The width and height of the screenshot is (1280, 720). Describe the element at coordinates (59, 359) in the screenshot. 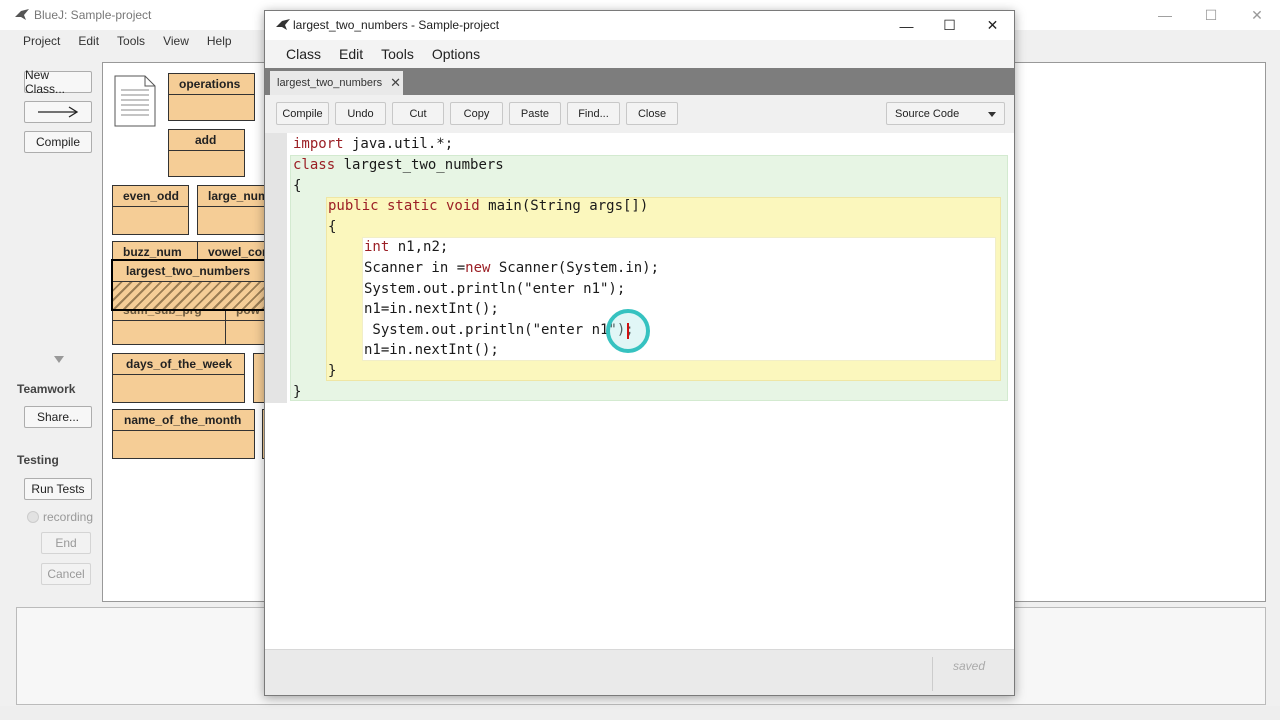

I see `collapse-triangle-icon` at that location.